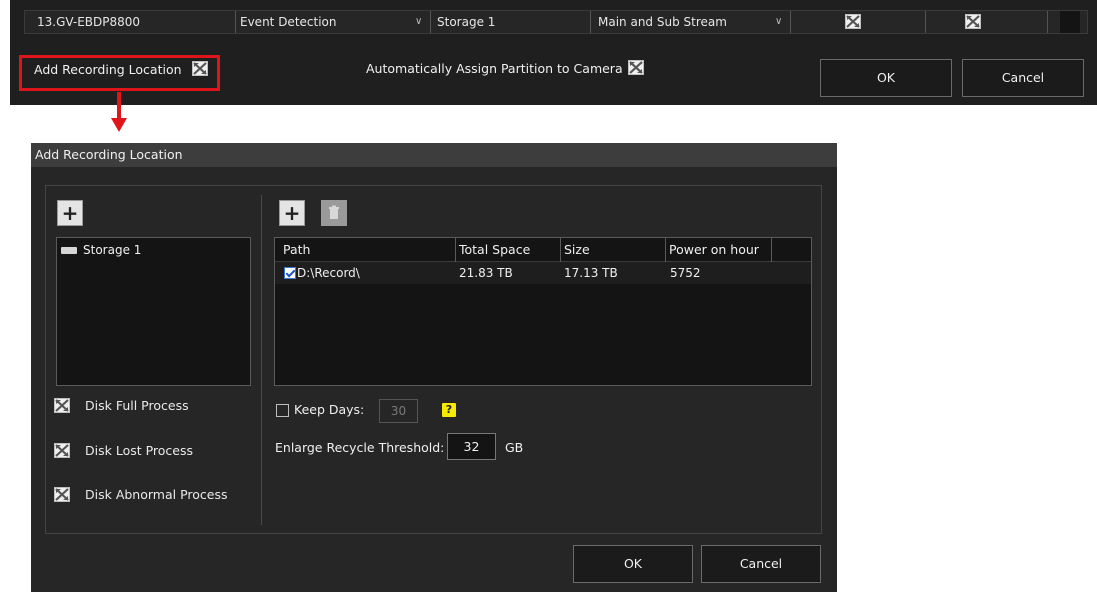  What do you see at coordinates (494, 68) in the screenshot?
I see `auto-assign-label: Automatically Assign Partition to Camera` at bounding box center [494, 68].